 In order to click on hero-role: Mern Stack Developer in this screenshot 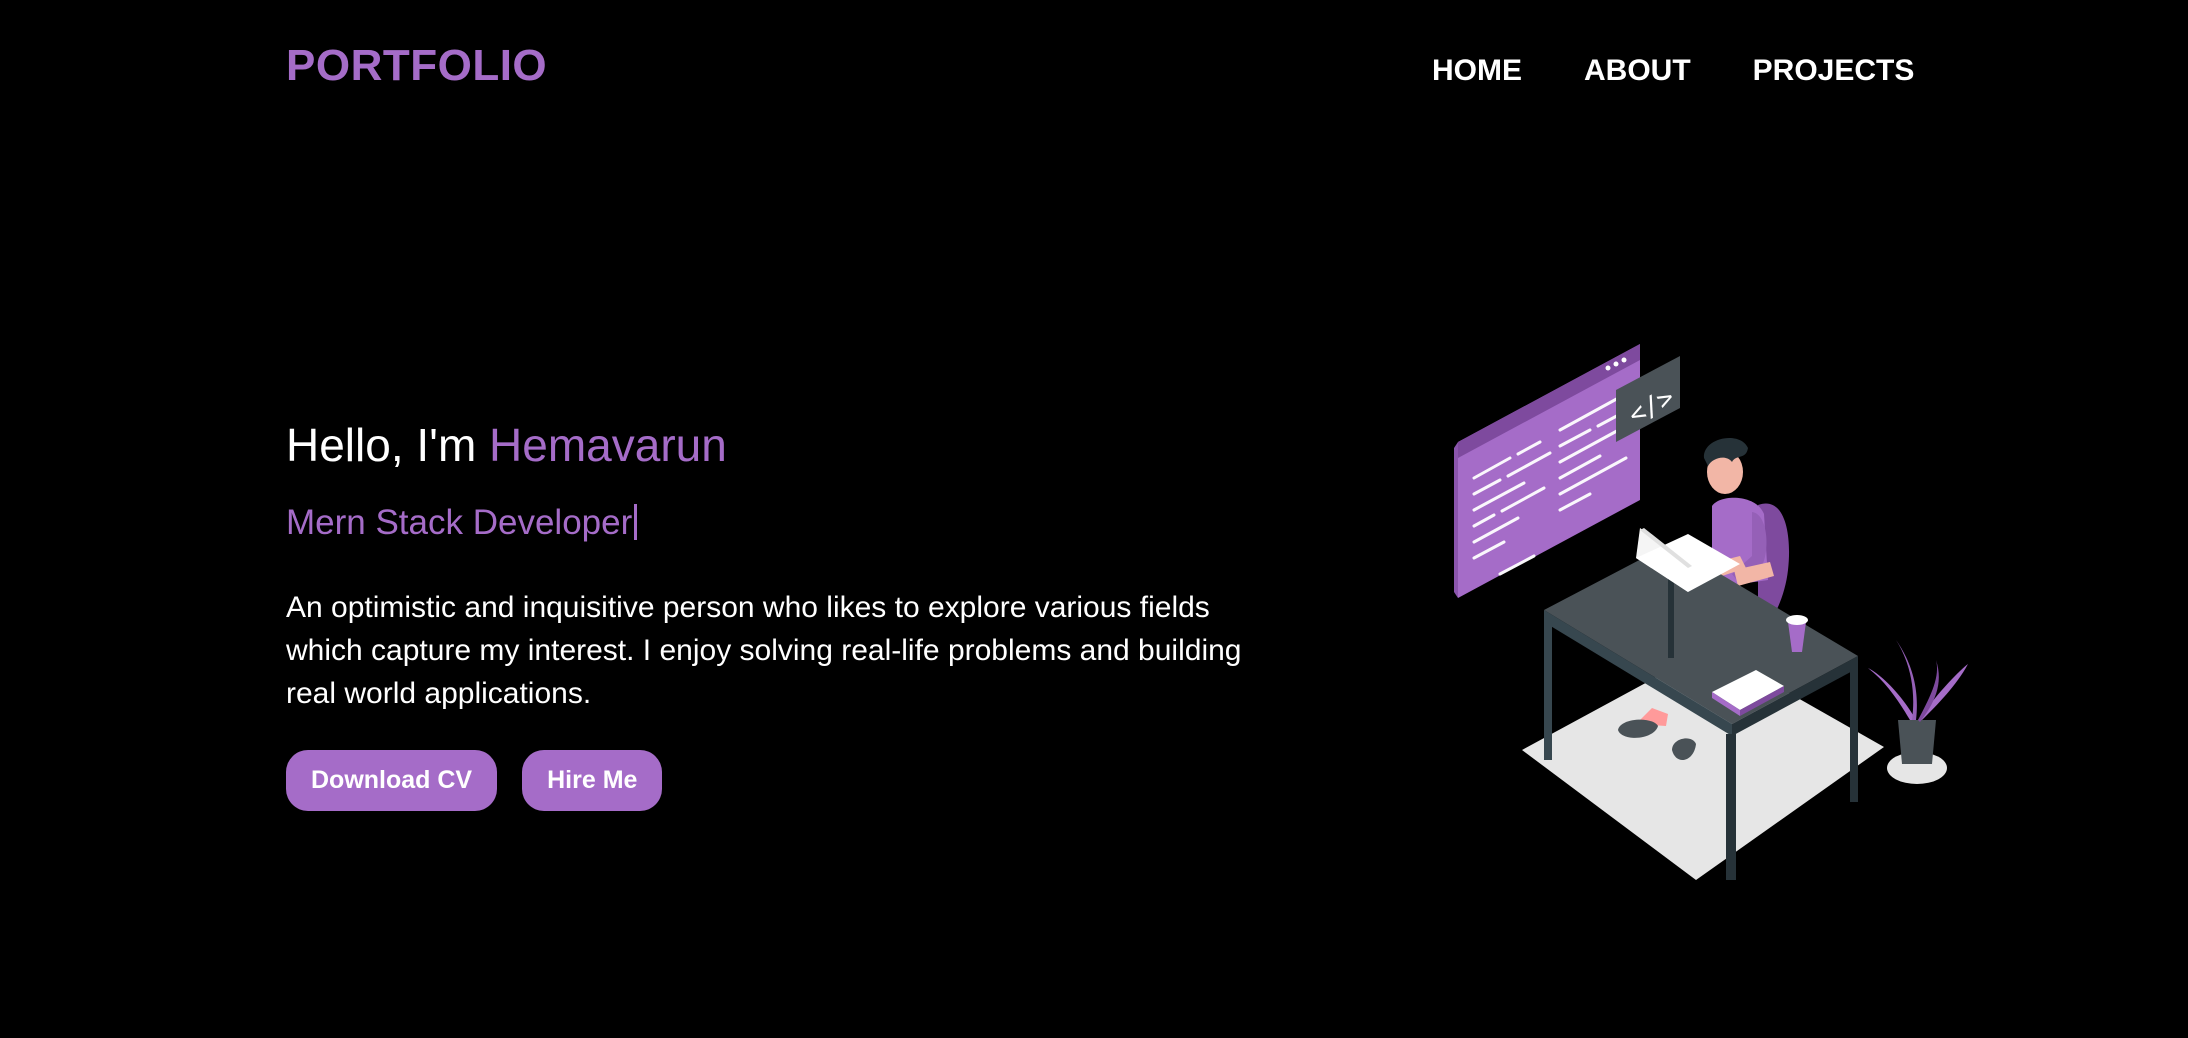, I will do `click(462, 523)`.